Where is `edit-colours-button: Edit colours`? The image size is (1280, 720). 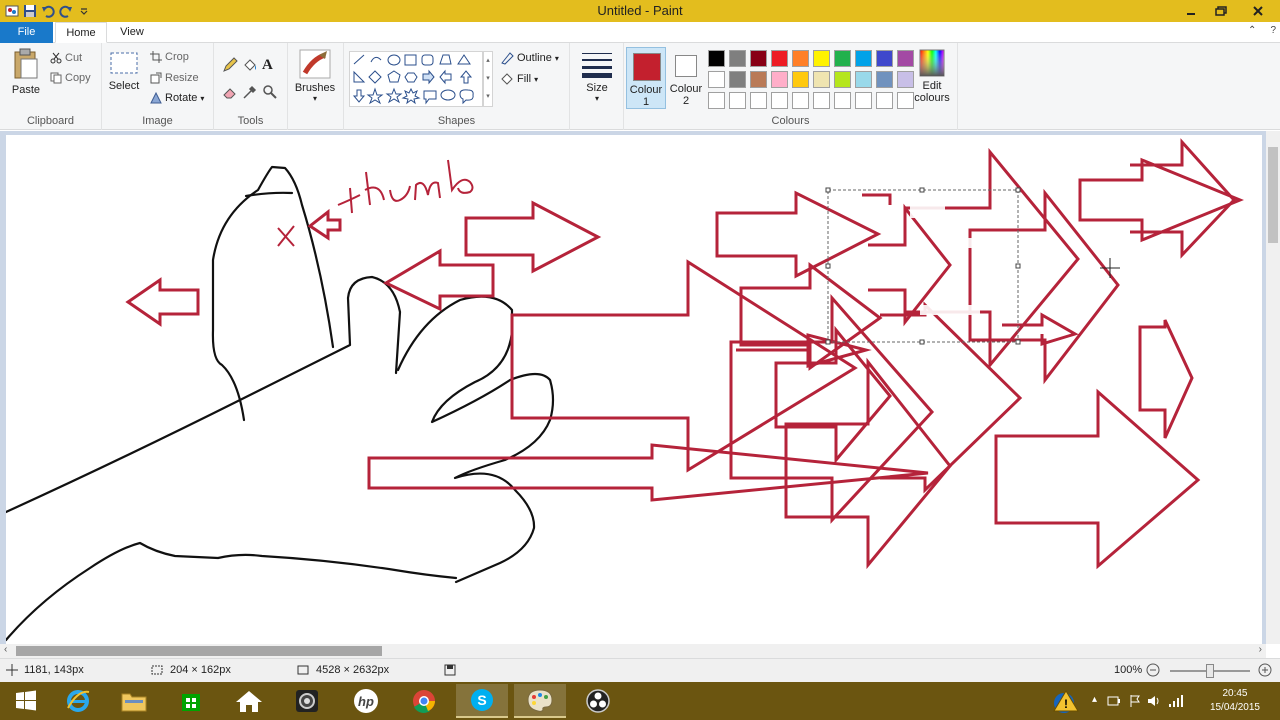
edit-colours-button: Edit colours is located at coordinates (932, 76).